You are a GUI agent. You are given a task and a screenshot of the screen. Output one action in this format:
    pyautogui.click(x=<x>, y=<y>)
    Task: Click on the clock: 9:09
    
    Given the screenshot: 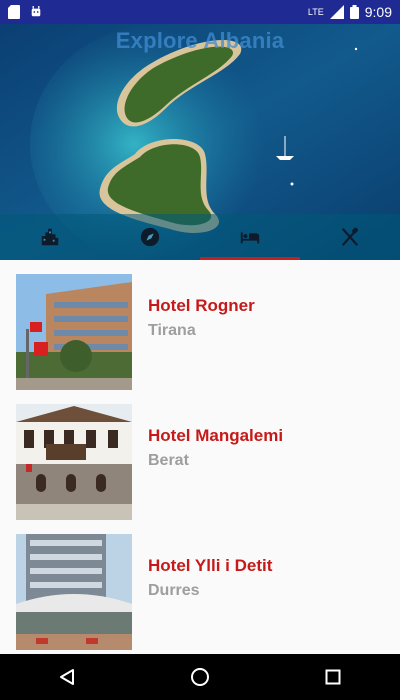 What is the action you would take?
    pyautogui.click(x=378, y=12)
    